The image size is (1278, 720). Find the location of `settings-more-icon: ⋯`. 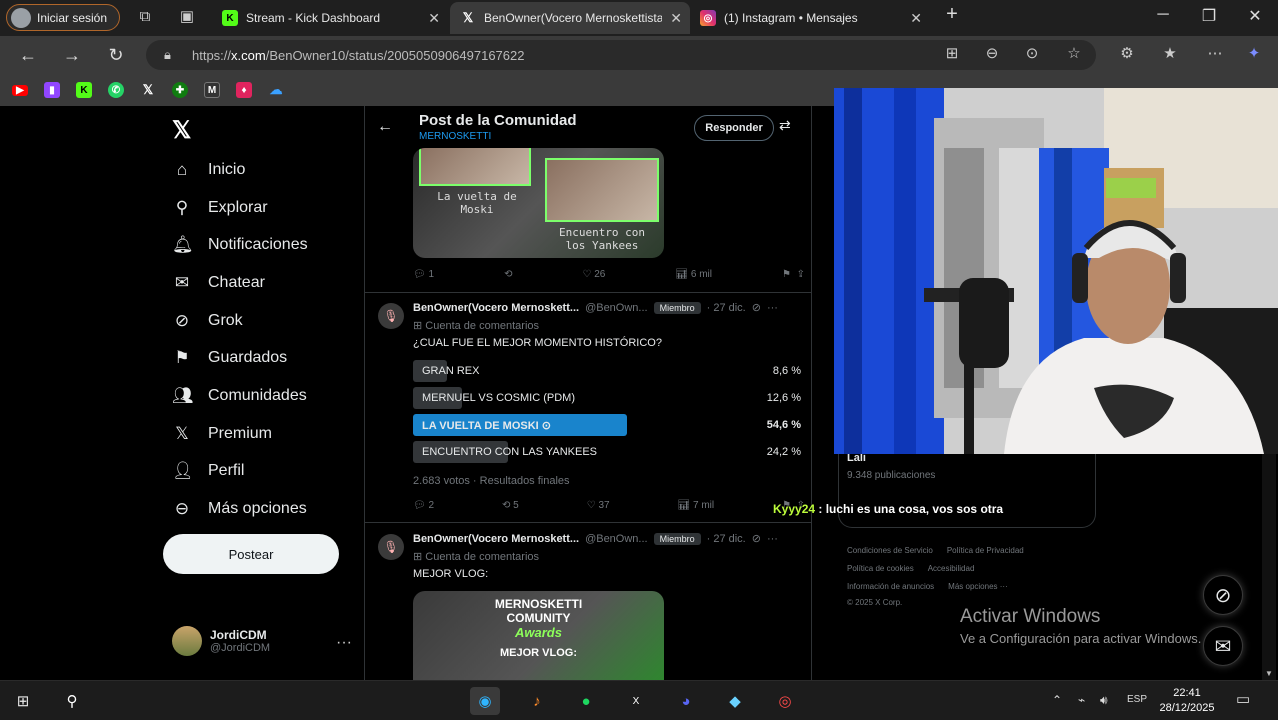

settings-more-icon: ⋯ is located at coordinates (1215, 53).